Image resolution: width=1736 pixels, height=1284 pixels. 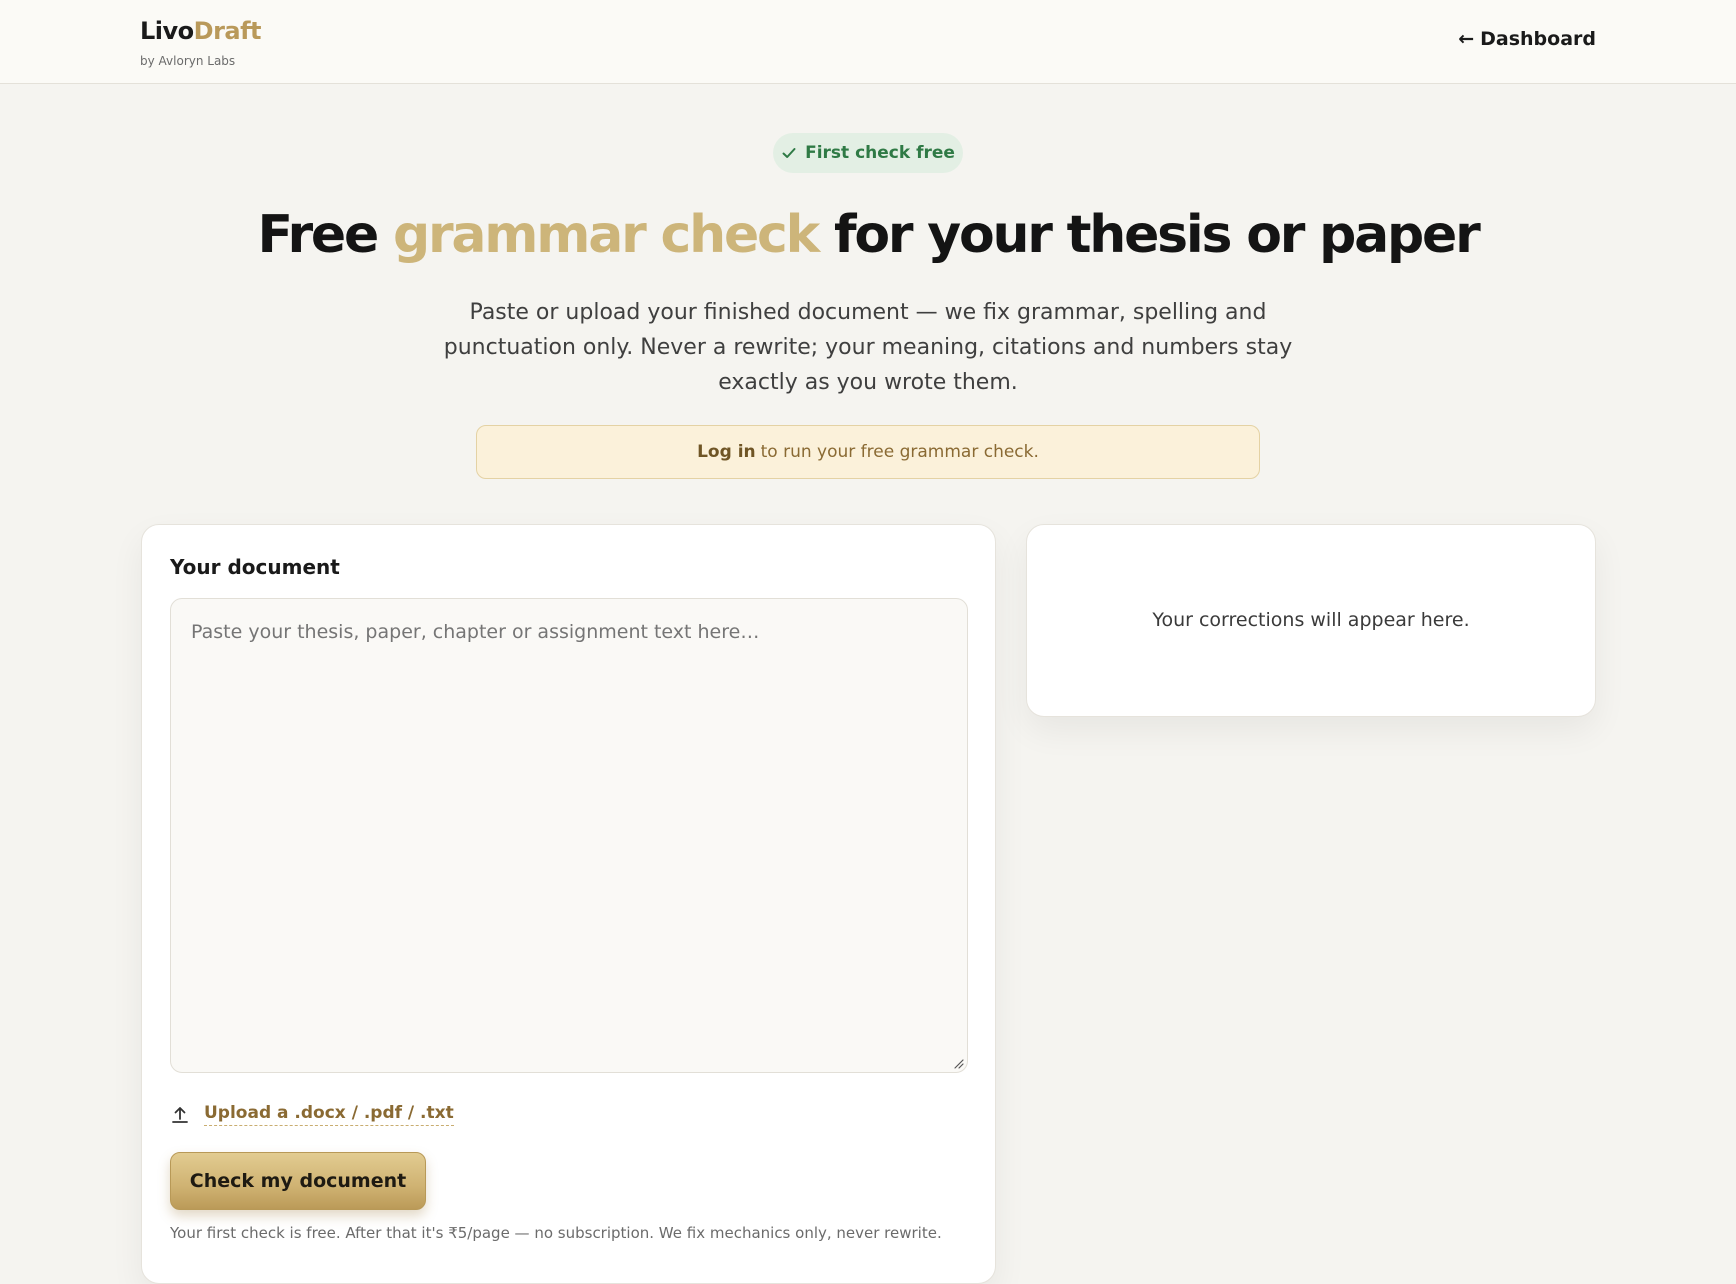 I want to click on first-check-free-badge: First check free, so click(x=868, y=153).